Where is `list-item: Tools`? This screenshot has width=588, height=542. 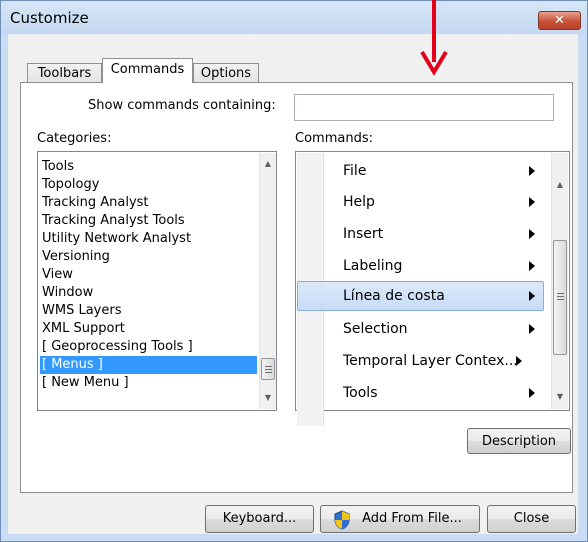
list-item: Tools is located at coordinates (58, 167).